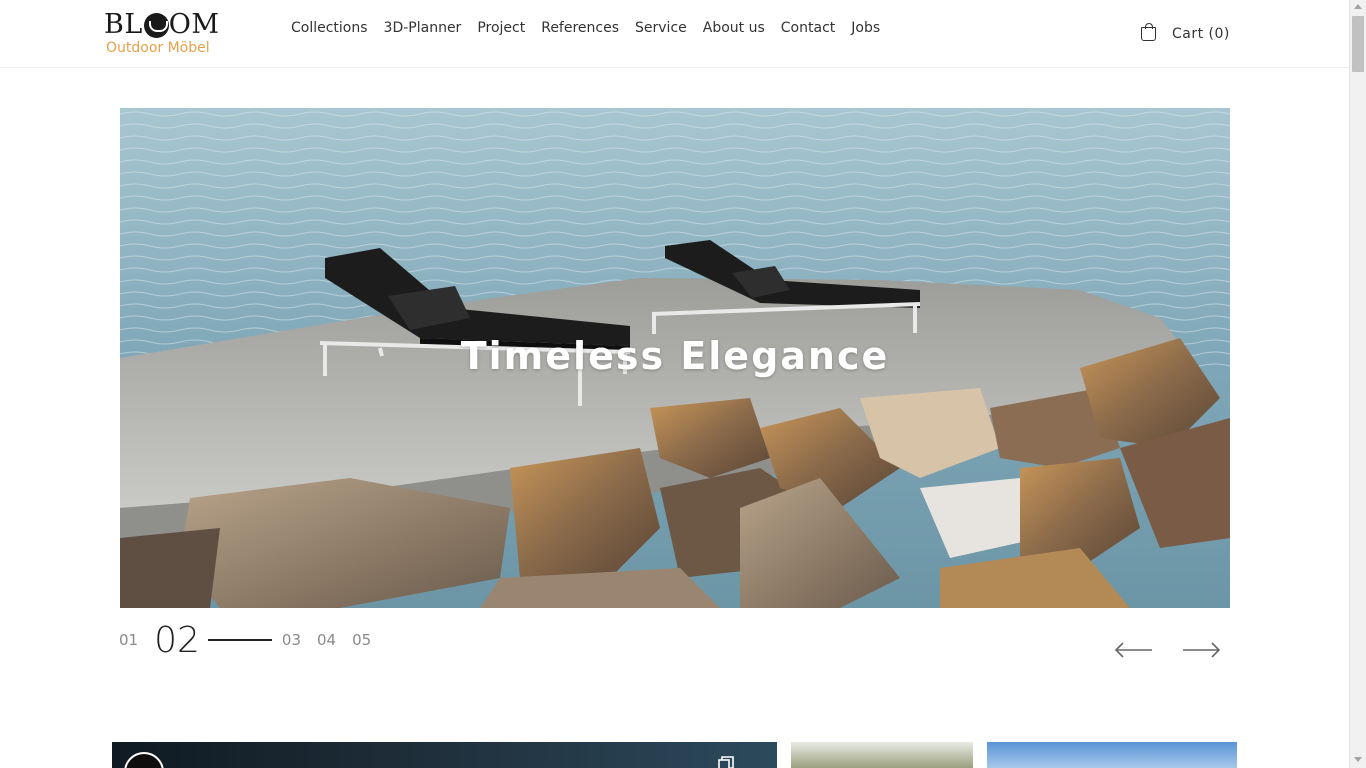  Describe the element at coordinates (194, 24) in the screenshot. I see `brand-name-right: OM` at that location.